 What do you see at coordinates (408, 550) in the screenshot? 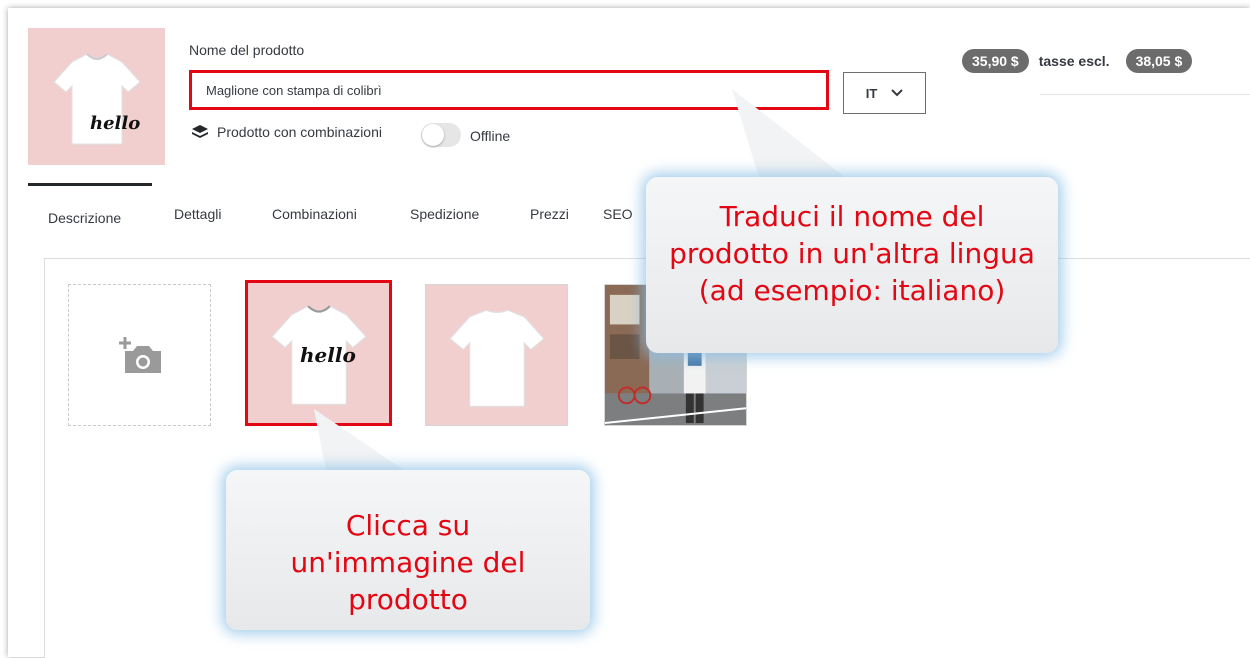
I see `tooltip-click-image: Clicca su un'immagine del prodotto` at bounding box center [408, 550].